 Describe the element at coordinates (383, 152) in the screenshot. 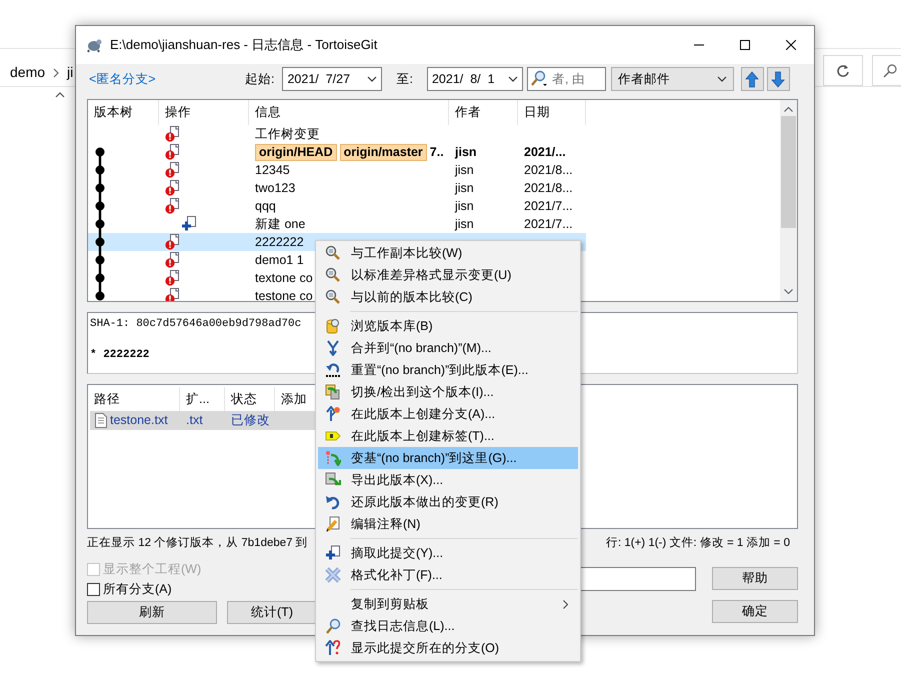

I see `ref-label: origin/master` at that location.